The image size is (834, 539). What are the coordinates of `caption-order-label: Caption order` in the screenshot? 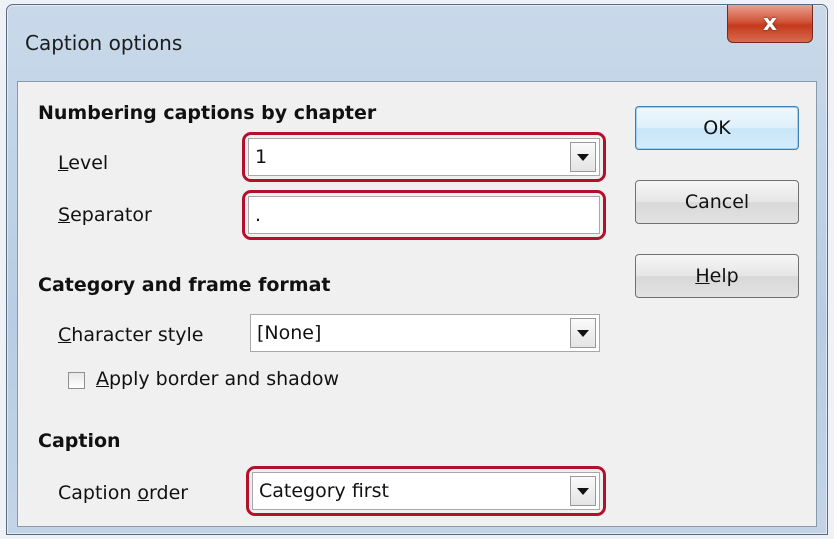 It's located at (123, 493).